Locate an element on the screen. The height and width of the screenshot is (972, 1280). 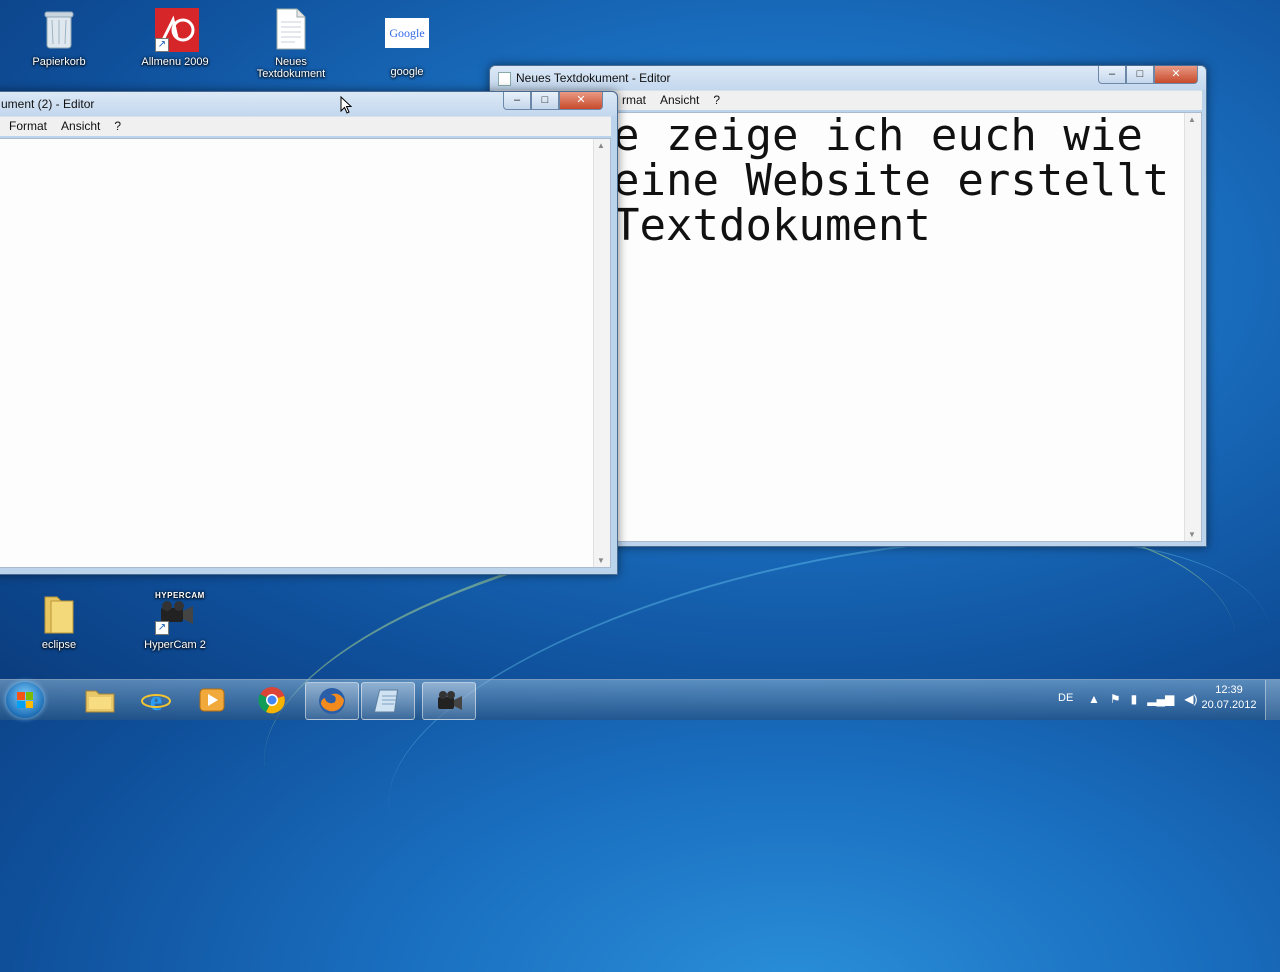
hypercam-icon: HYPERCAM ↗ is located at coordinates (180, 613).